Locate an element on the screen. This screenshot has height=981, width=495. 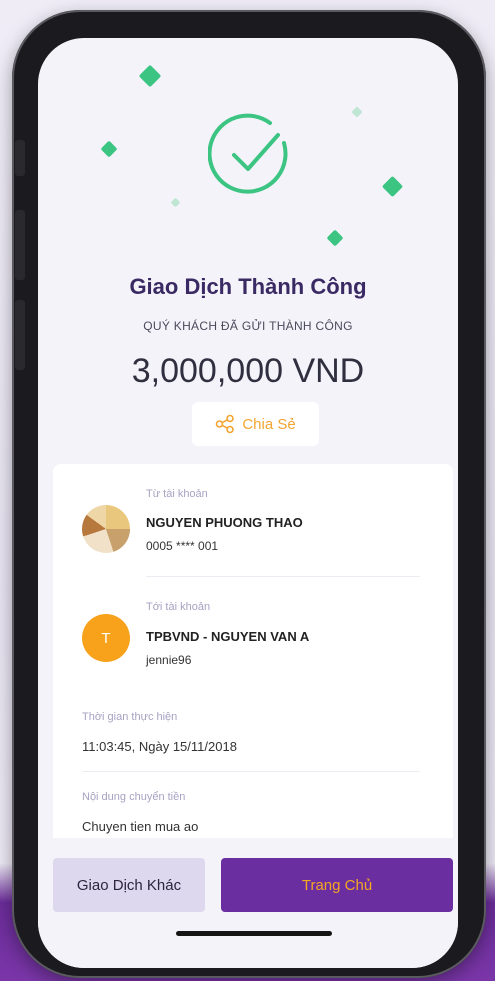
volume-down-button is located at coordinates (20, 335).